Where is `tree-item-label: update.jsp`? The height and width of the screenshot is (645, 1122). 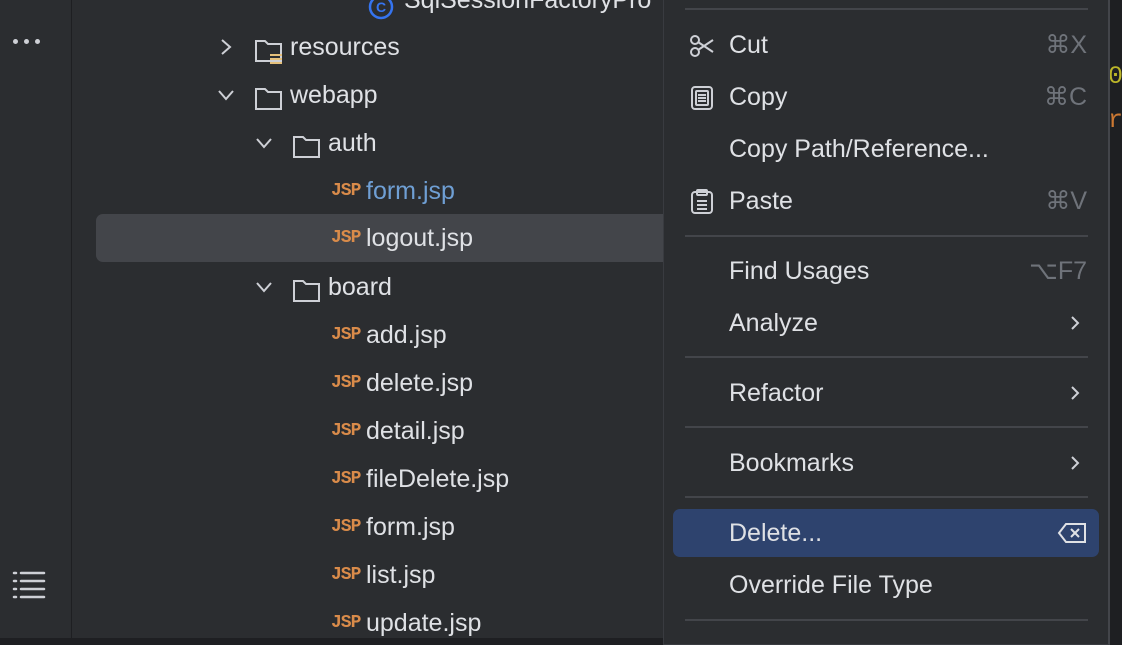
tree-item-label: update.jsp is located at coordinates (424, 623).